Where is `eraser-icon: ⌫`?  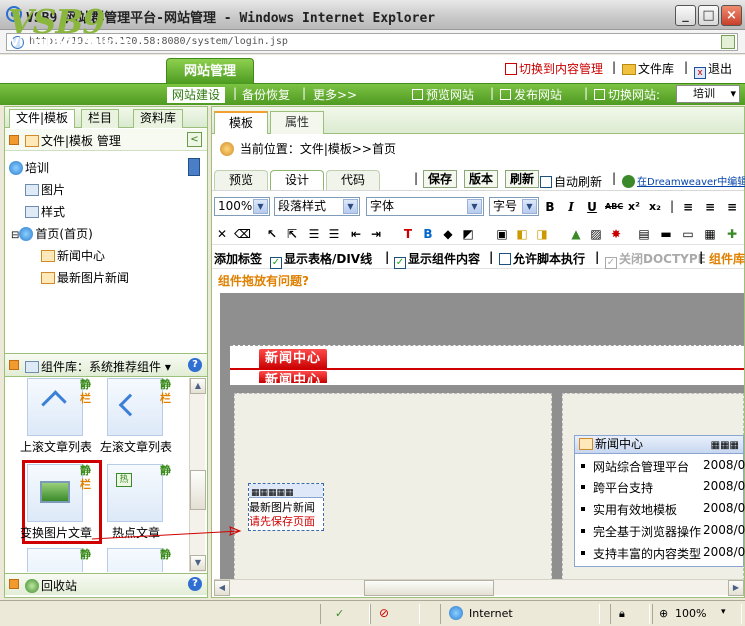
eraser-icon: ⌫ is located at coordinates (242, 234).